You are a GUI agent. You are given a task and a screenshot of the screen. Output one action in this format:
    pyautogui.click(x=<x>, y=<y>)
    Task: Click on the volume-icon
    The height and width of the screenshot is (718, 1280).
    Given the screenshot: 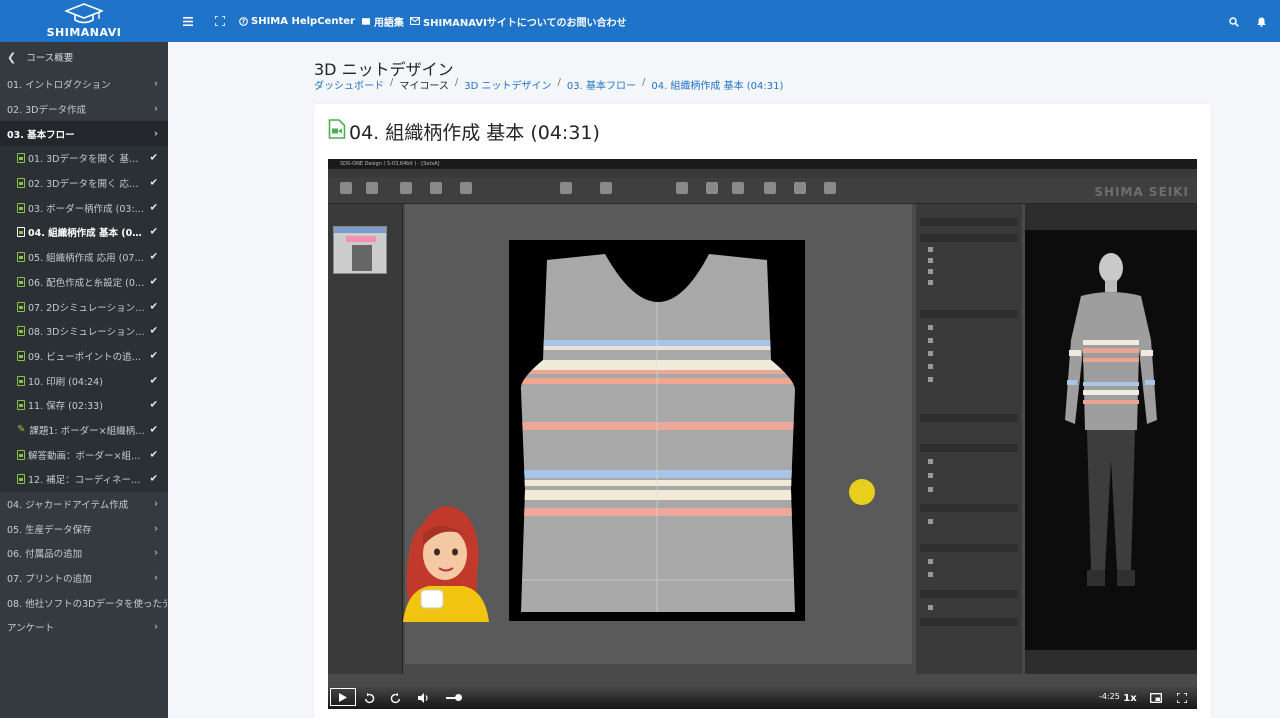 What is the action you would take?
    pyautogui.click(x=422, y=698)
    